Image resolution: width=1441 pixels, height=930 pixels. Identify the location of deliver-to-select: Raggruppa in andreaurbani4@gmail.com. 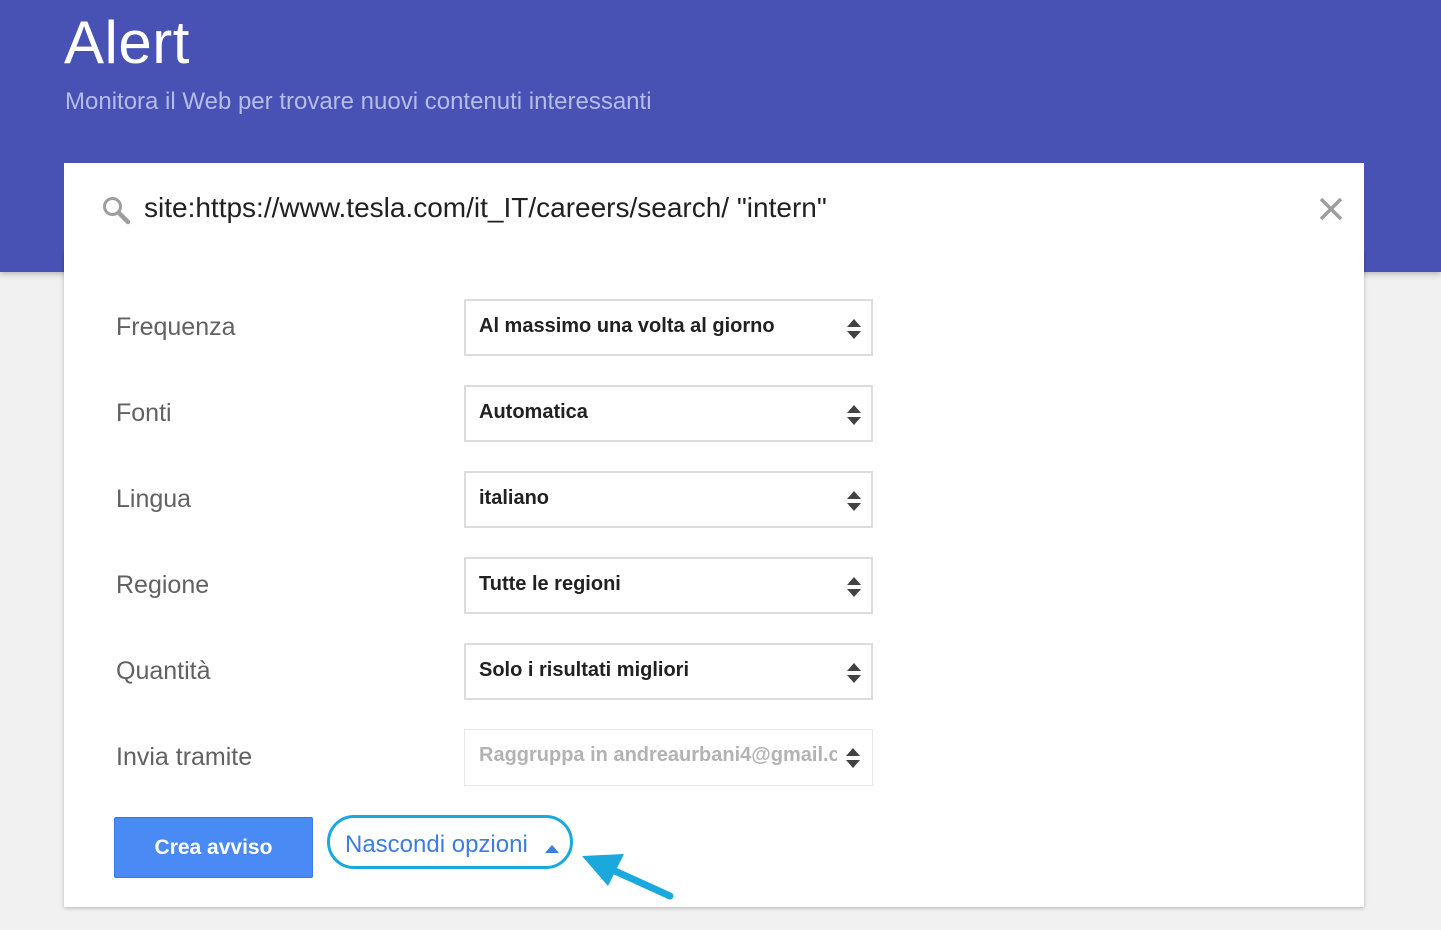
(668, 757).